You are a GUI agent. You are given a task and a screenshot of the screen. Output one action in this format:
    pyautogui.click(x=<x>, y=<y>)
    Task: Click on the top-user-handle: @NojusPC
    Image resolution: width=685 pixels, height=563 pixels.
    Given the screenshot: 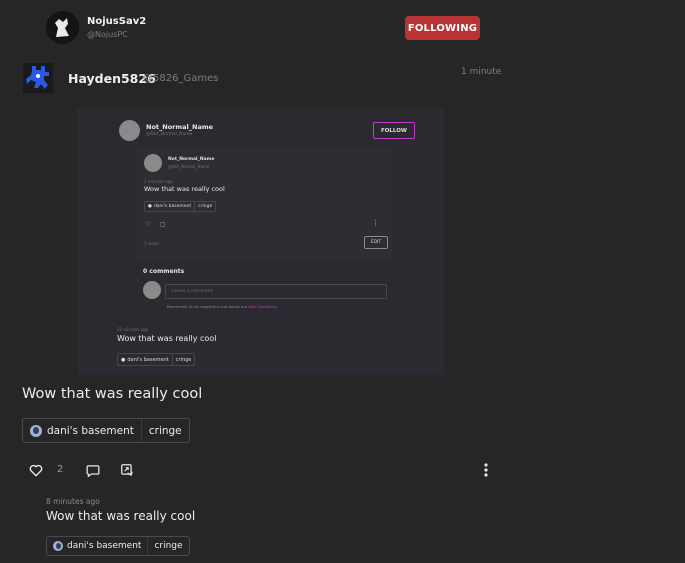 What is the action you would take?
    pyautogui.click(x=107, y=34)
    